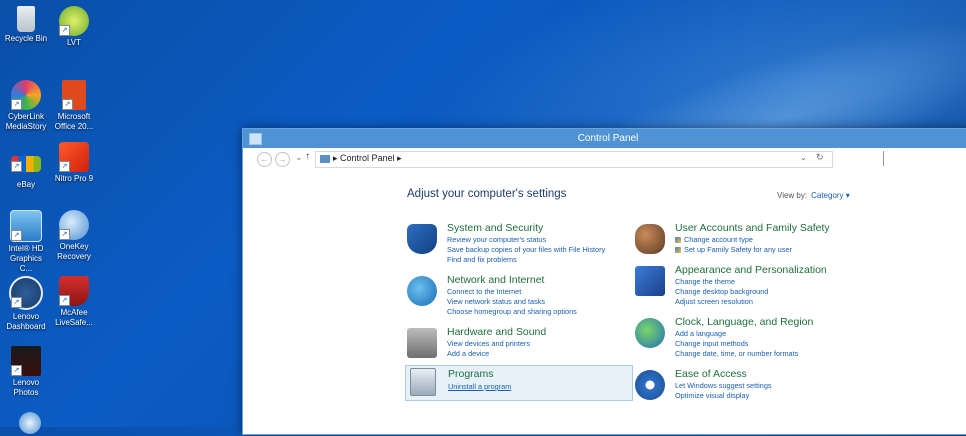  I want to click on refresh-button: ↻, so click(820, 157).